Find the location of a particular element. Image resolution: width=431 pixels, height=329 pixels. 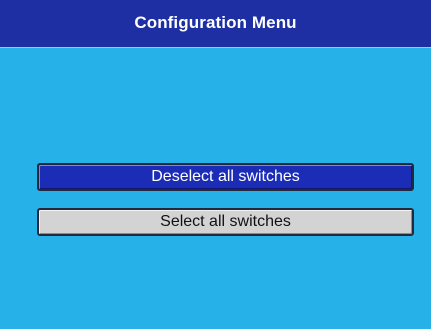

window-title: Configuration Menu is located at coordinates (215, 22).